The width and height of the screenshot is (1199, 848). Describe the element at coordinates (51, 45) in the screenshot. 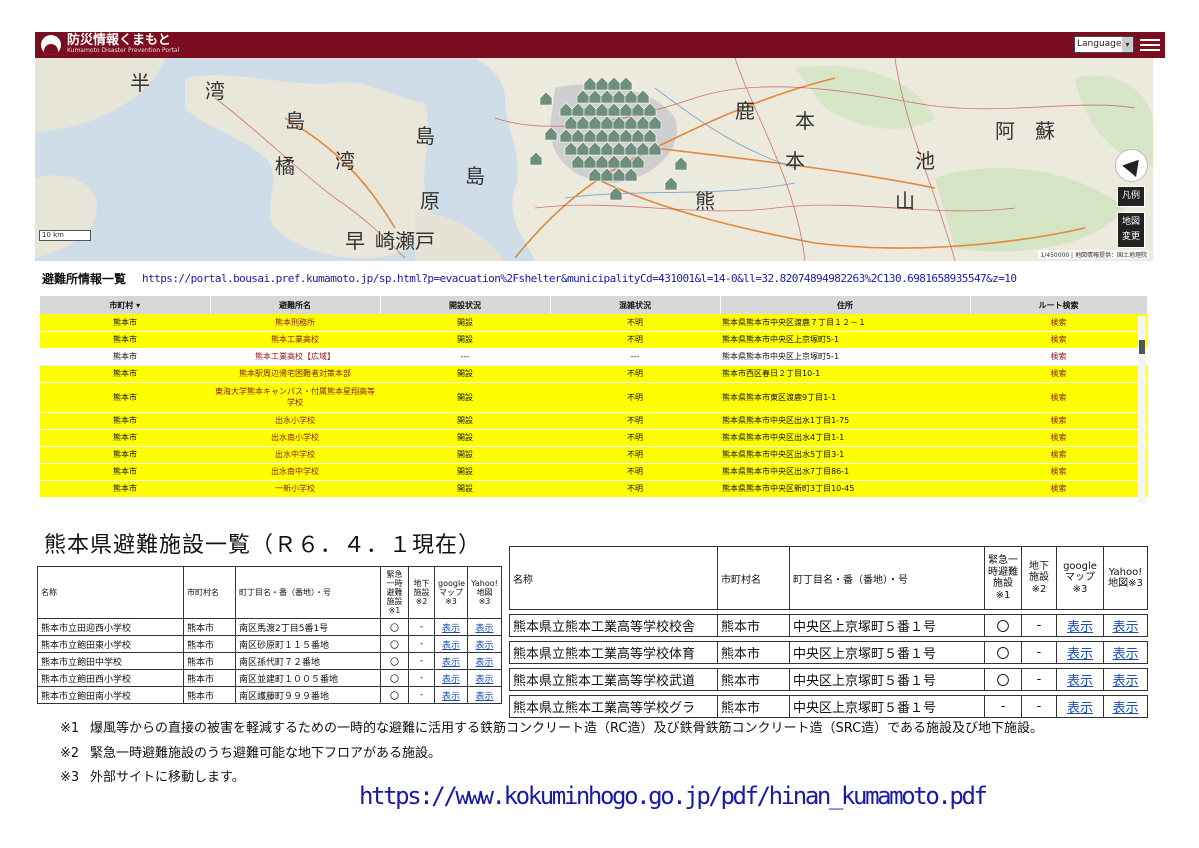

I see `portal-logo-icon` at that location.